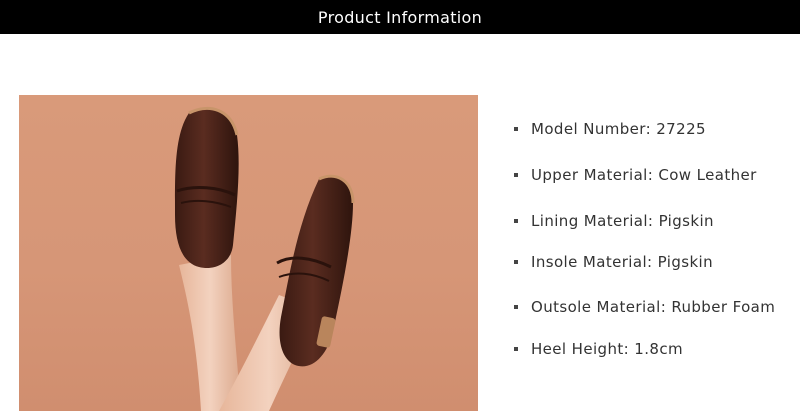  I want to click on spec-outsole-material: Outsole Material: Rubber Foam, so click(644, 307).